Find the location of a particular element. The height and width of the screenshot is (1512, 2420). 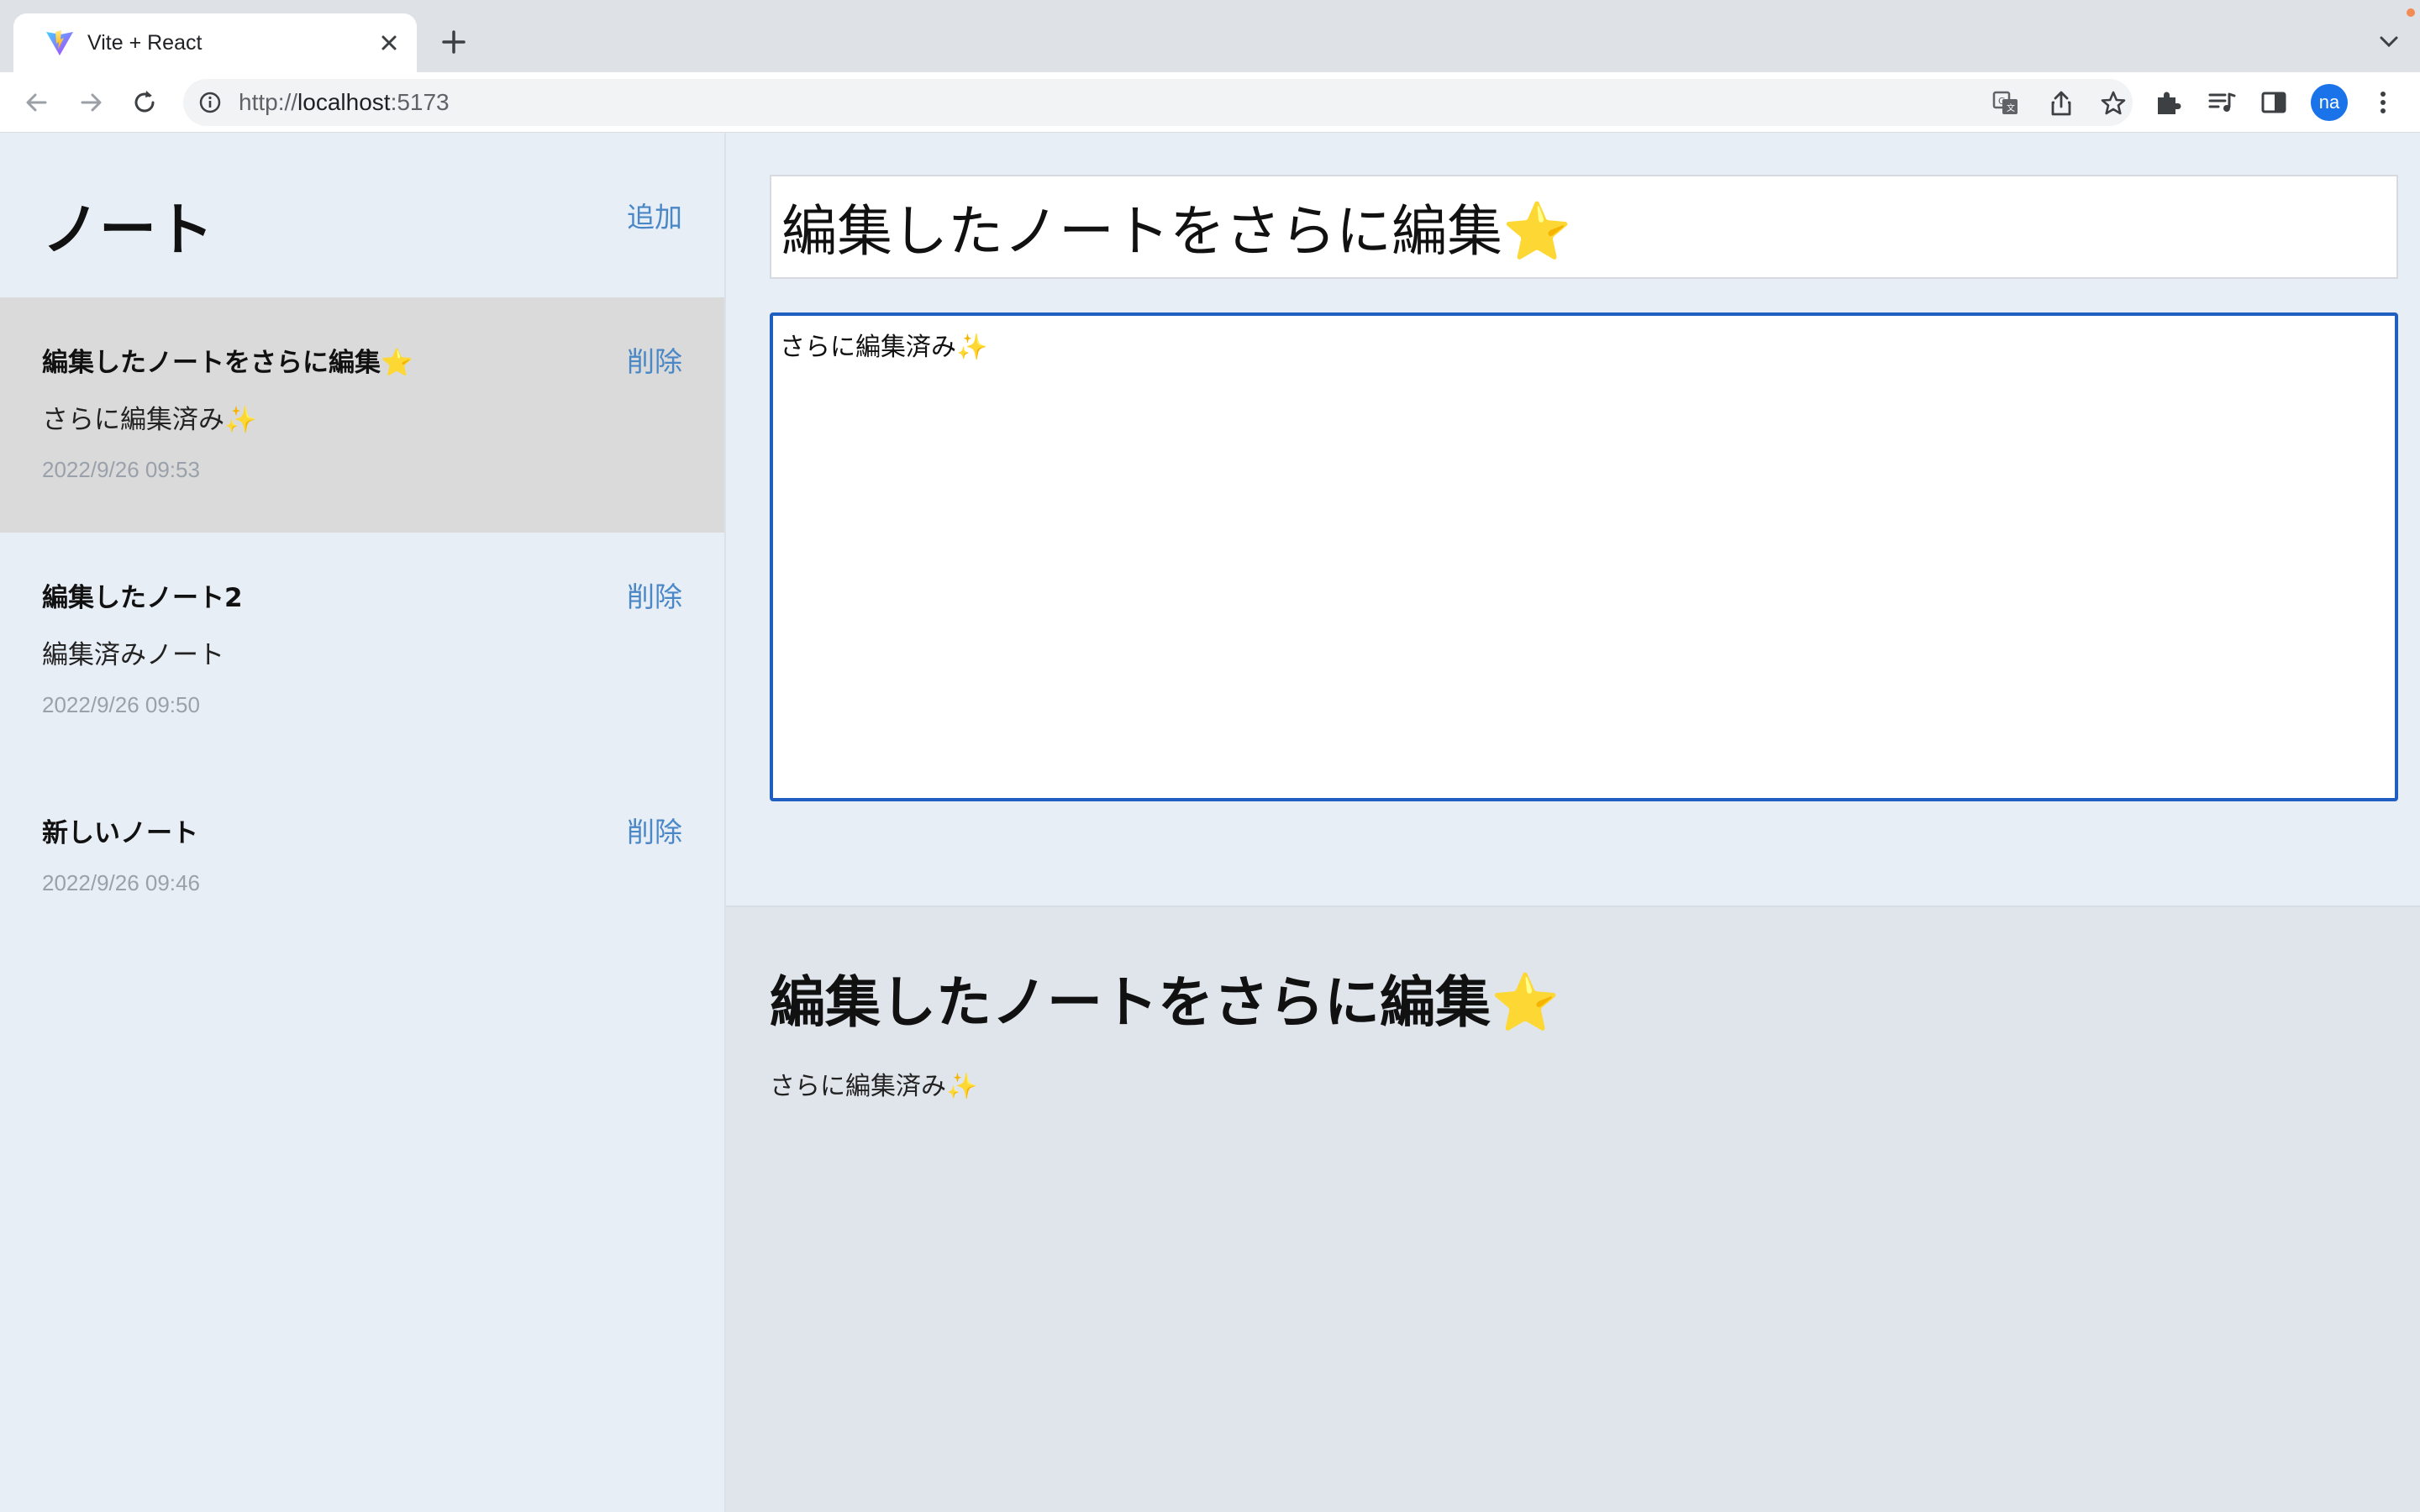

add-note-button: 追加 is located at coordinates (654, 215).